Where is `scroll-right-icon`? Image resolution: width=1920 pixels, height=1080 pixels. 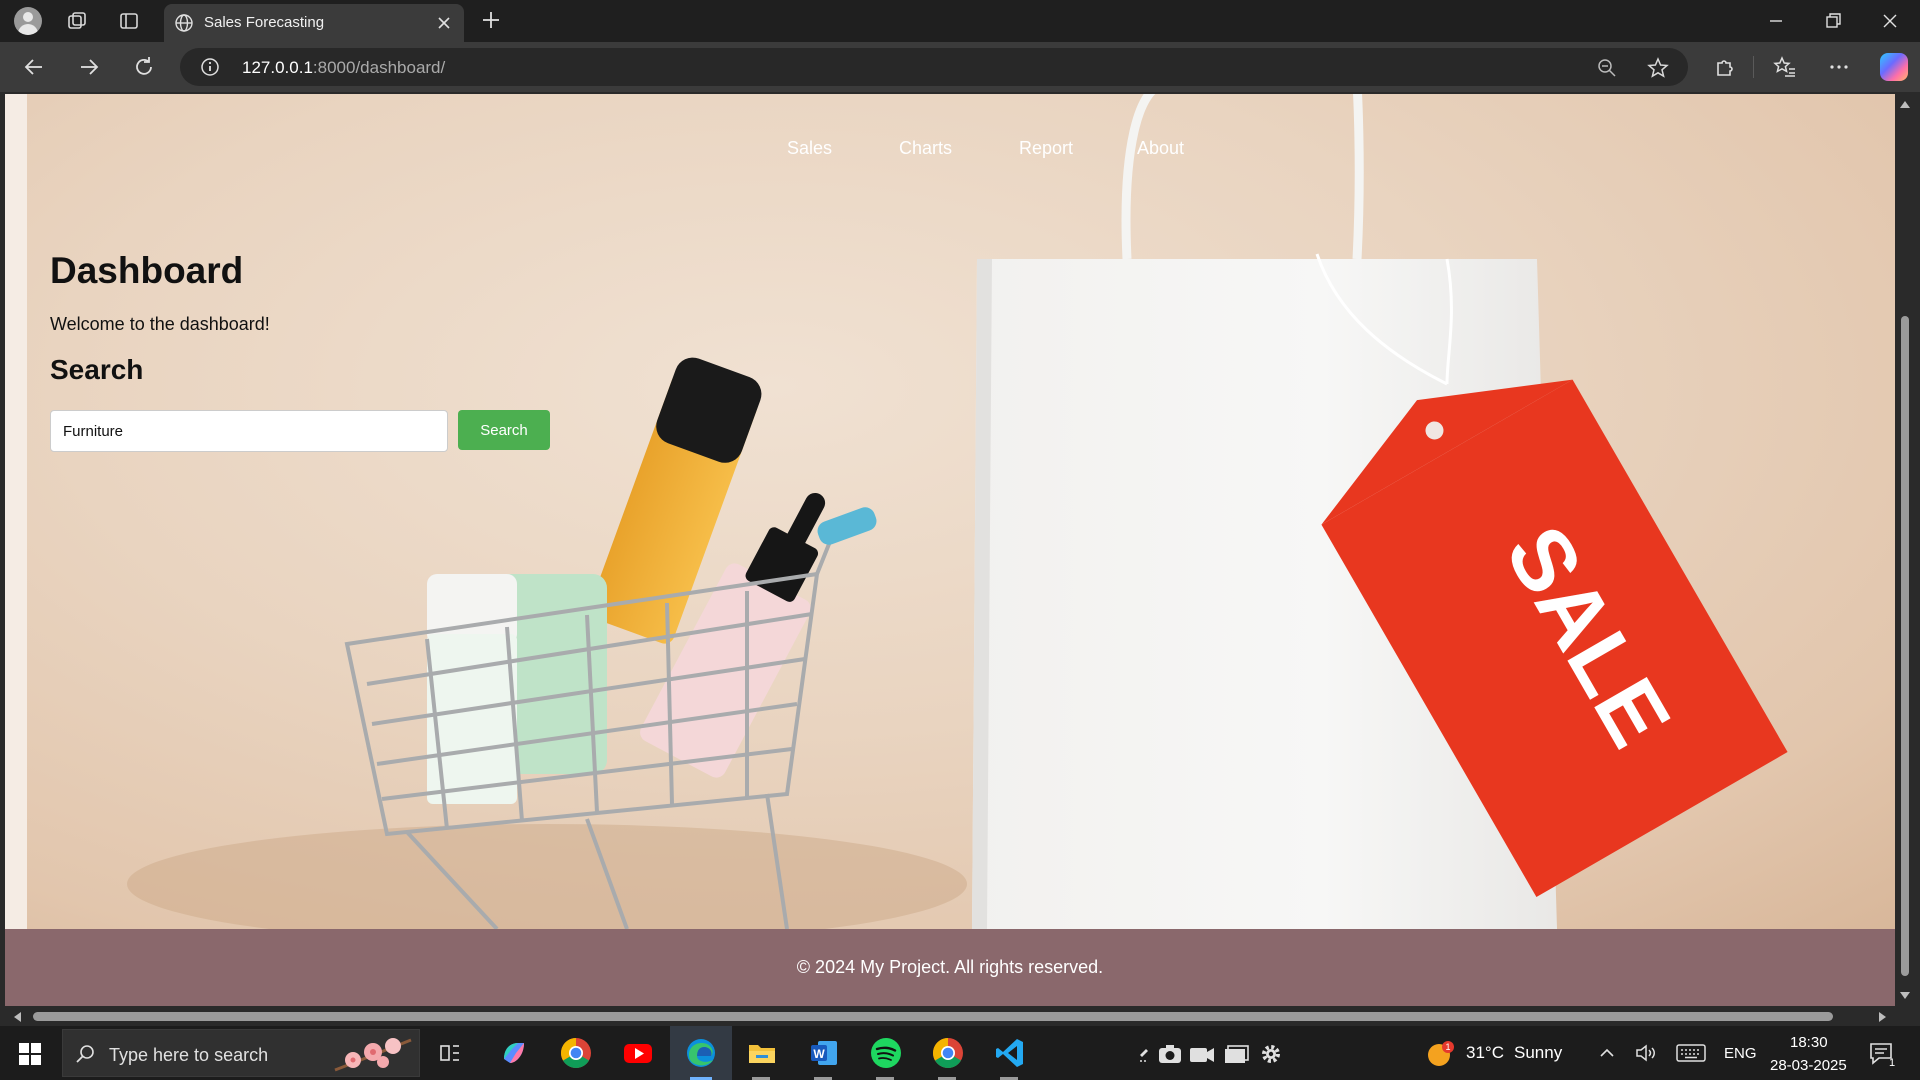 scroll-right-icon is located at coordinates (1882, 1017).